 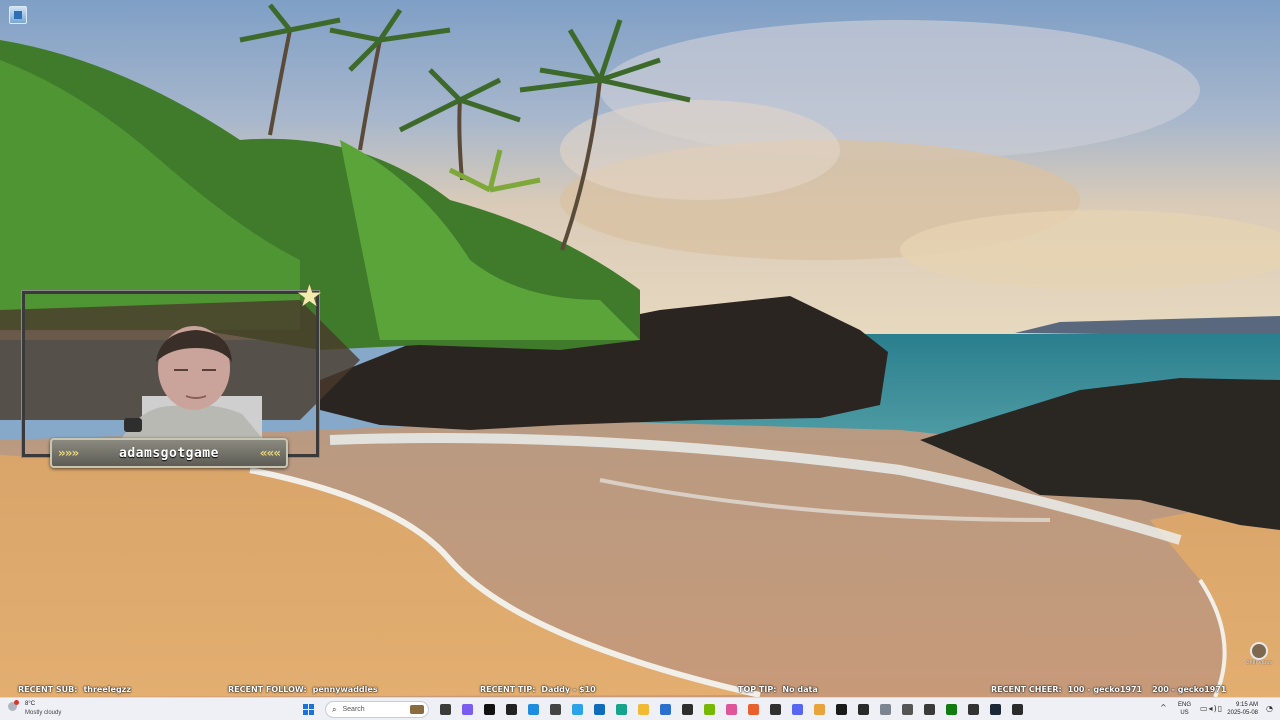 I want to click on webcam-name-plate: »»» adamsgotgame «««, so click(x=169, y=453).